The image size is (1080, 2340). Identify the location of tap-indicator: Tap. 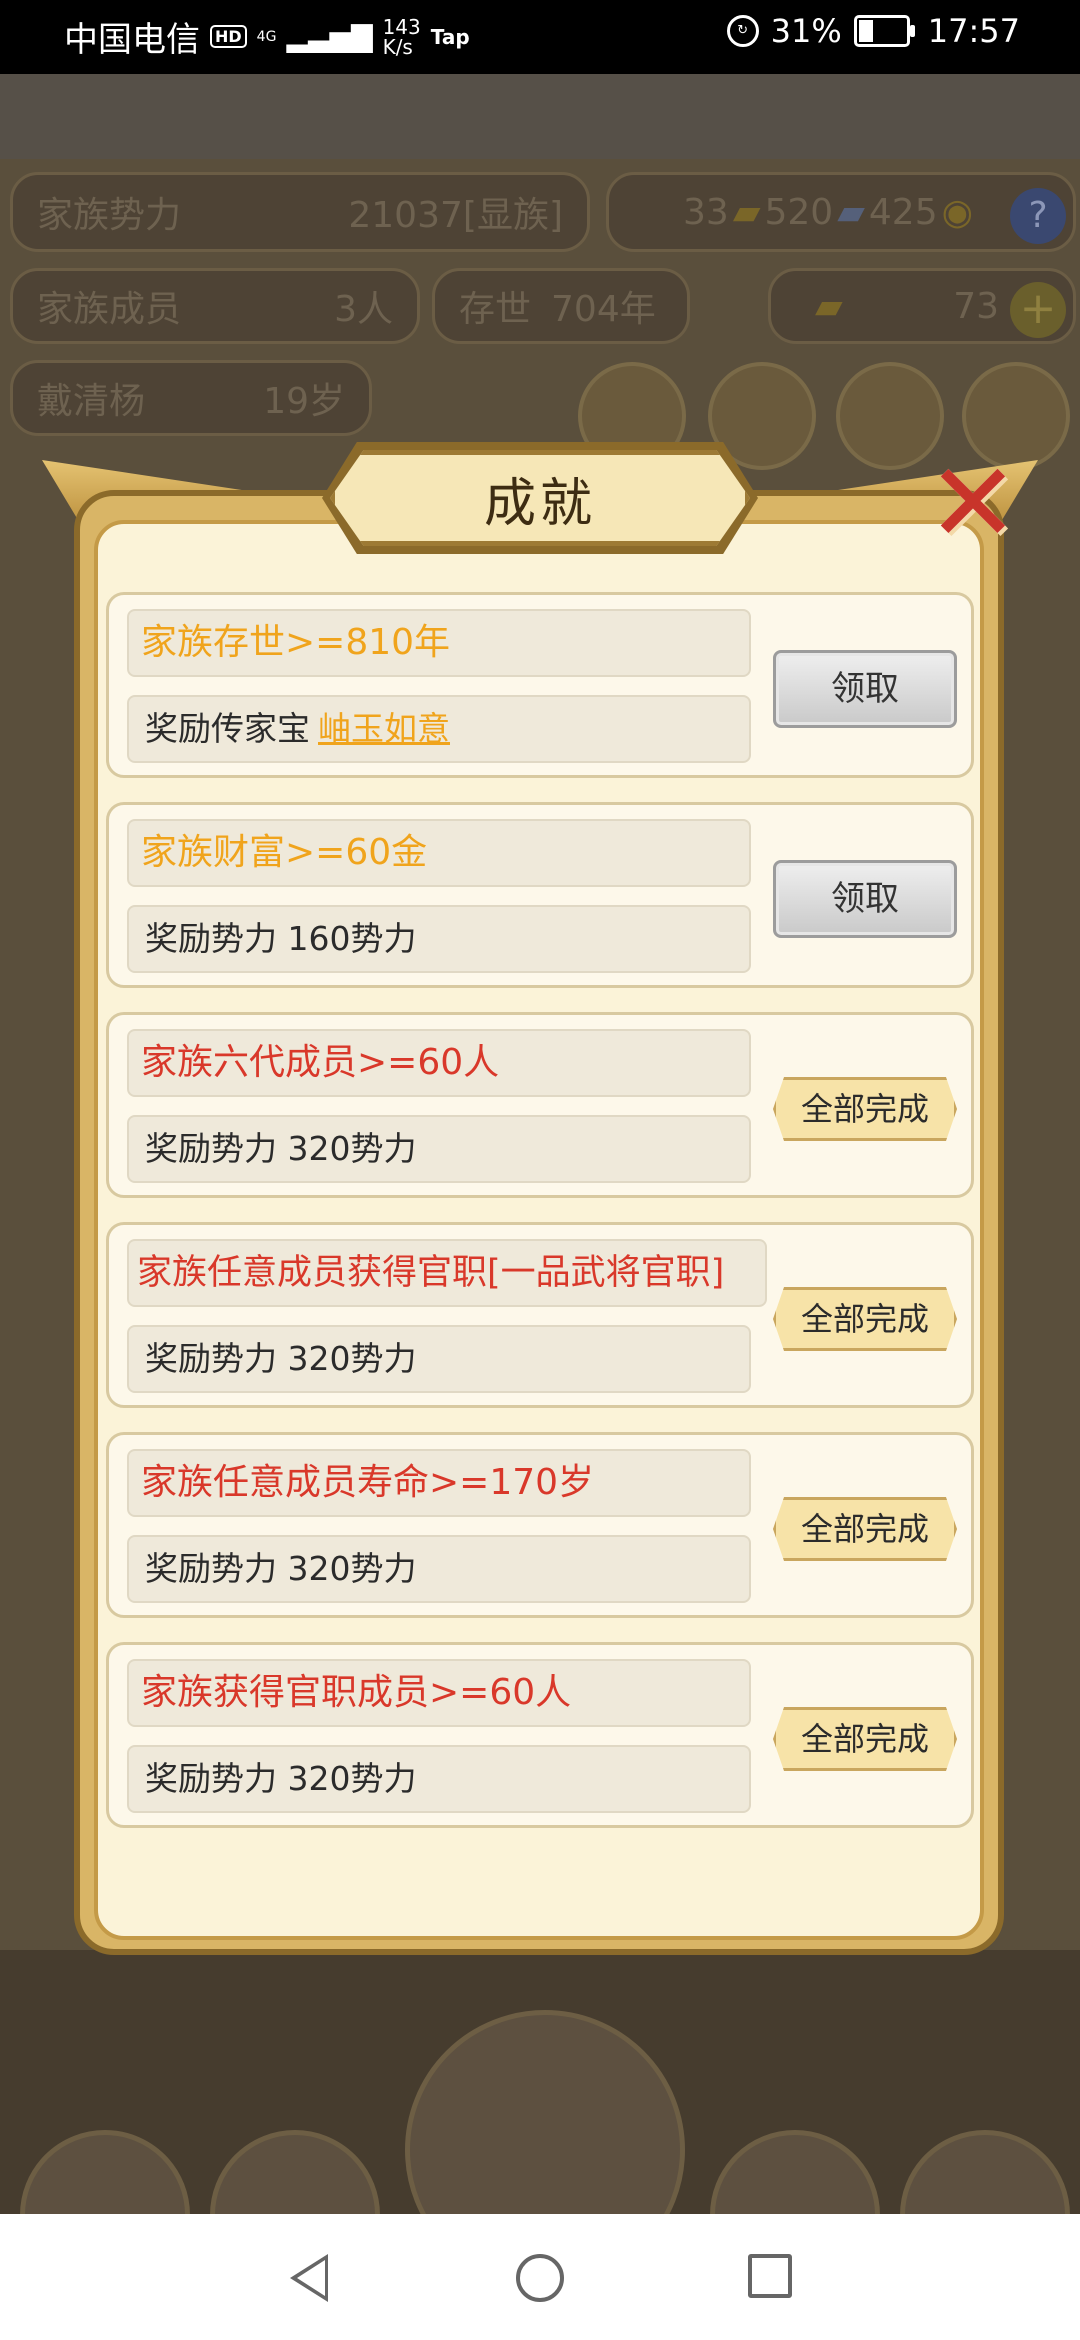
(450, 36).